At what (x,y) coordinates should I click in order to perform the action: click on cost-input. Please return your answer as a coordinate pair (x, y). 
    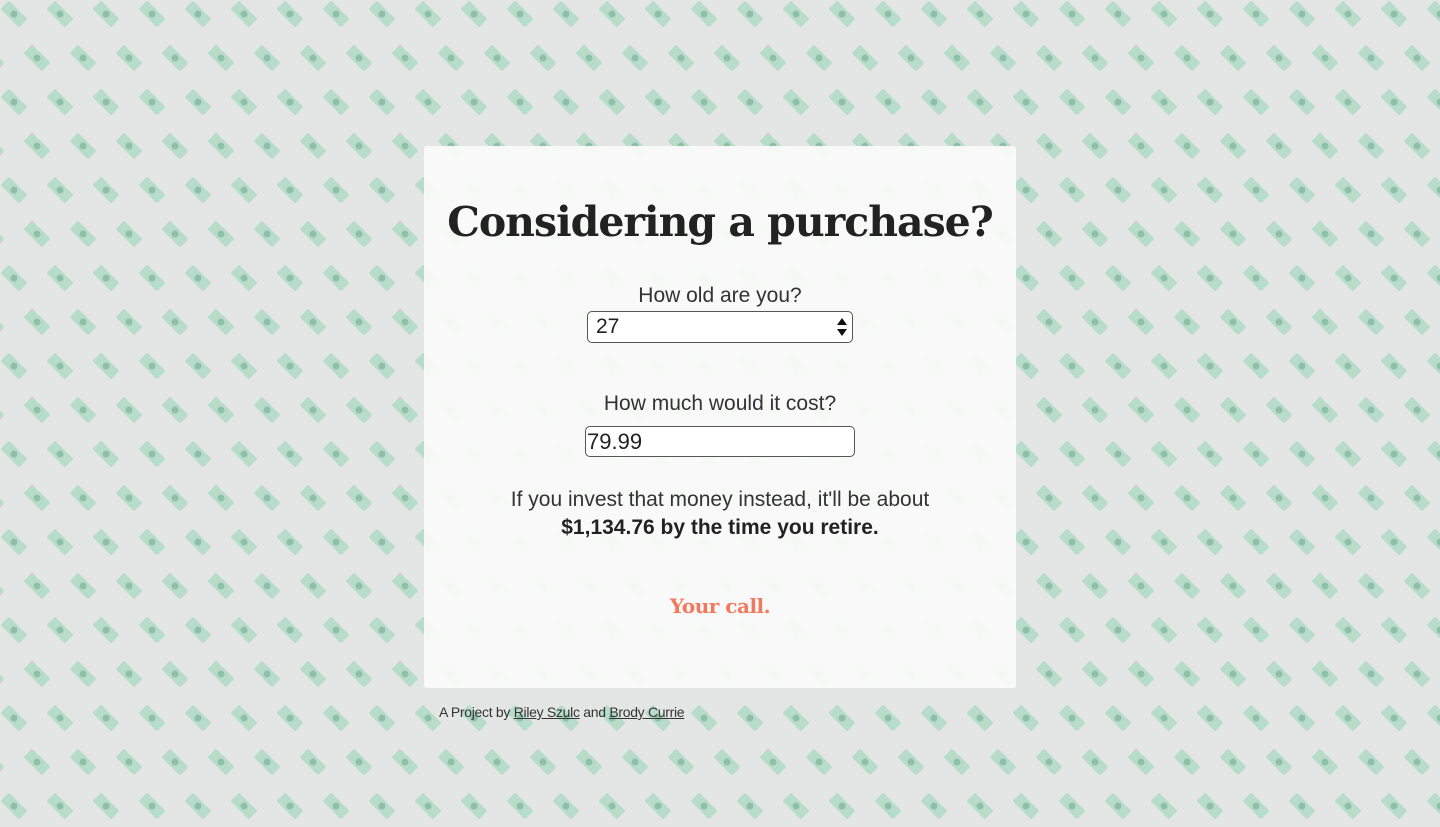
    Looking at the image, I should click on (720, 441).